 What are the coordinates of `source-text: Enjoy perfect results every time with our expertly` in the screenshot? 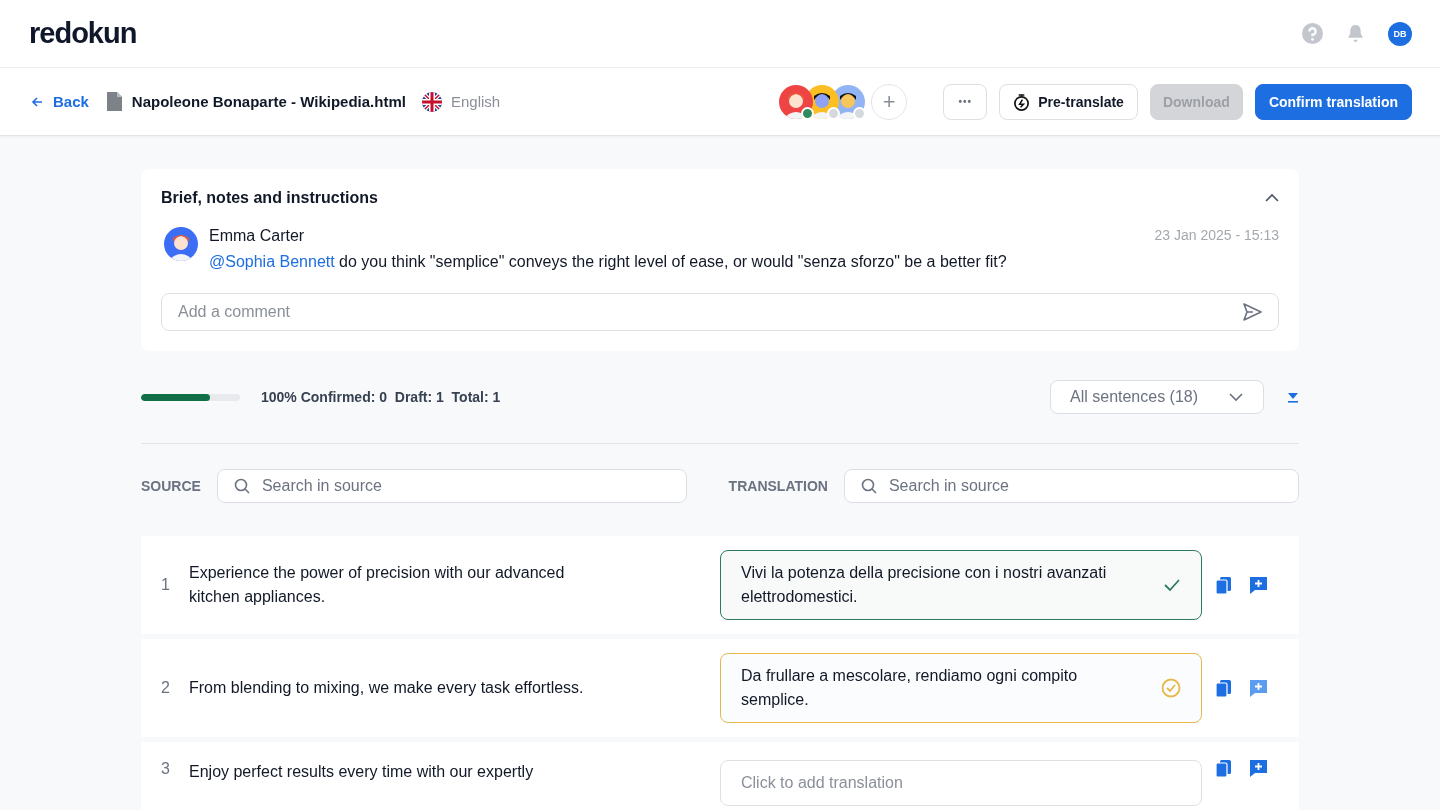 It's located at (362, 772).